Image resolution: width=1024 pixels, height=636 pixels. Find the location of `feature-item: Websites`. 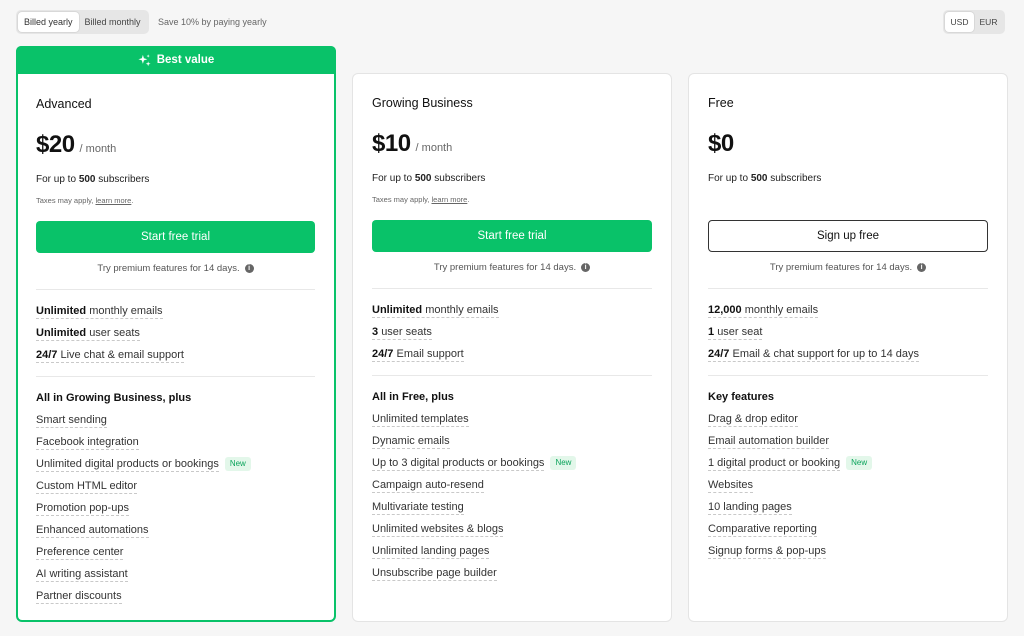

feature-item: Websites is located at coordinates (731, 485).